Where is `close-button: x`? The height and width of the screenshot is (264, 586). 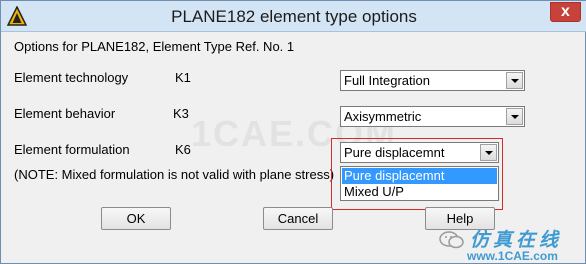
close-button: x is located at coordinates (565, 12).